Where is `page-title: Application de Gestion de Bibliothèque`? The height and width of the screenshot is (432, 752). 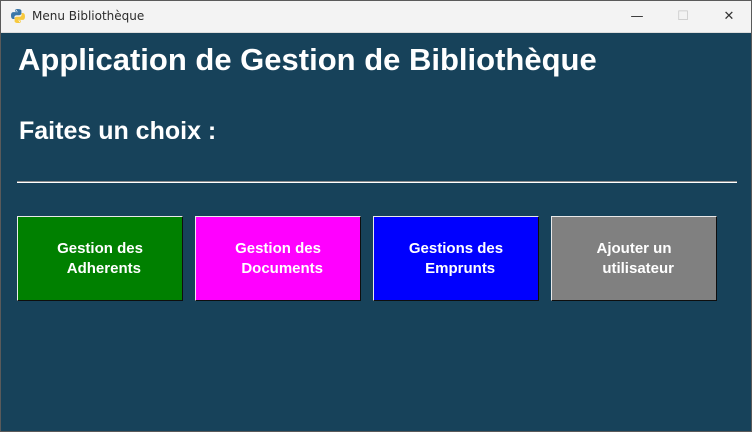 page-title: Application de Gestion de Bibliothèque is located at coordinates (307, 59).